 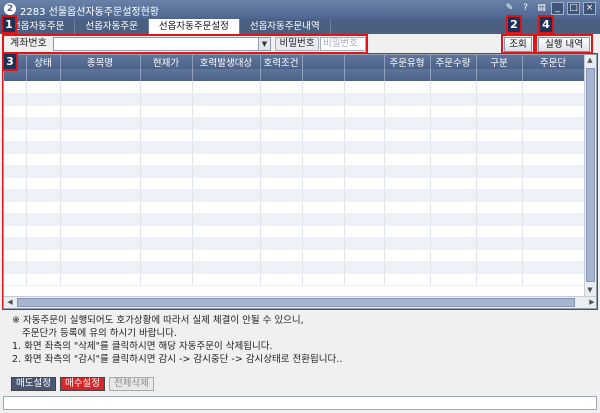 I want to click on menu-icon: ▤, so click(x=541, y=8).